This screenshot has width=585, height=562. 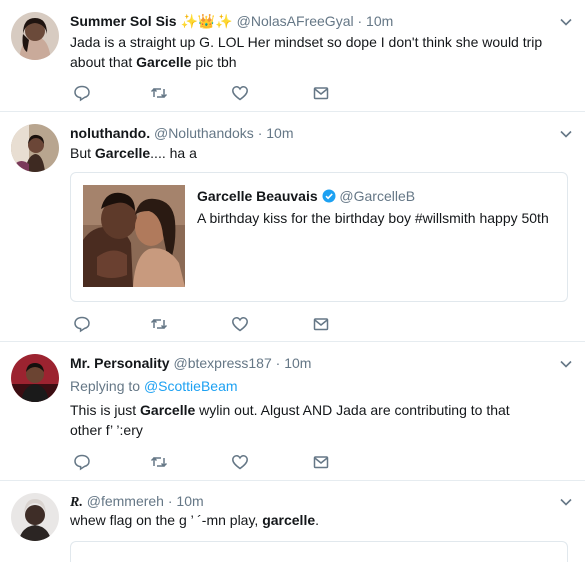 I want to click on user-name: R., so click(x=76, y=502).